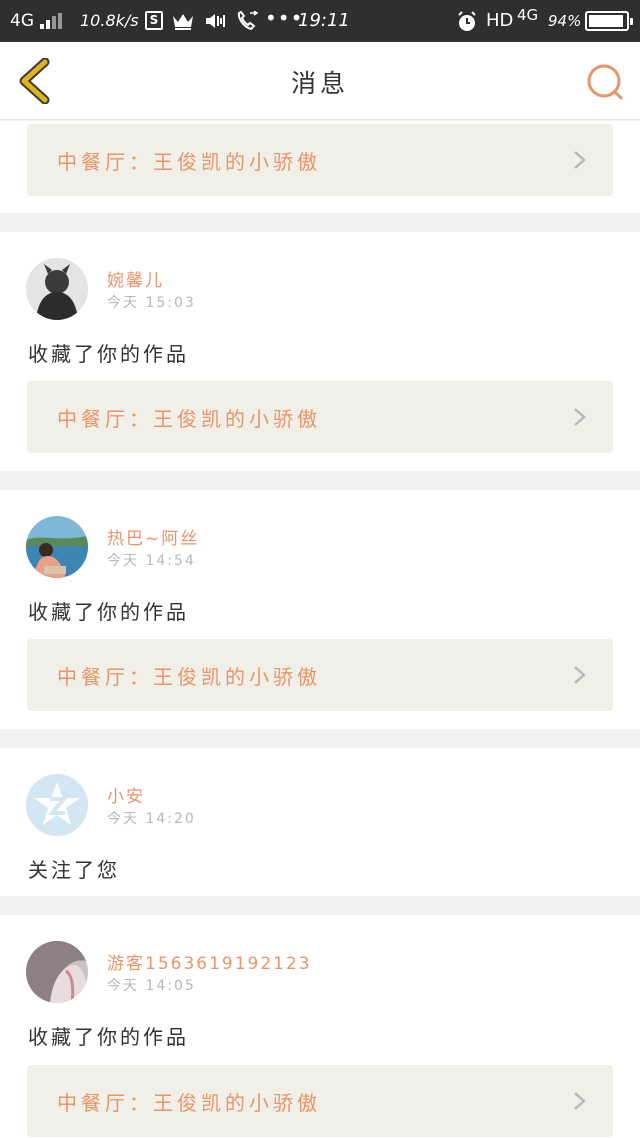  Describe the element at coordinates (74, 870) in the screenshot. I see `action-text: 关注了您` at that location.